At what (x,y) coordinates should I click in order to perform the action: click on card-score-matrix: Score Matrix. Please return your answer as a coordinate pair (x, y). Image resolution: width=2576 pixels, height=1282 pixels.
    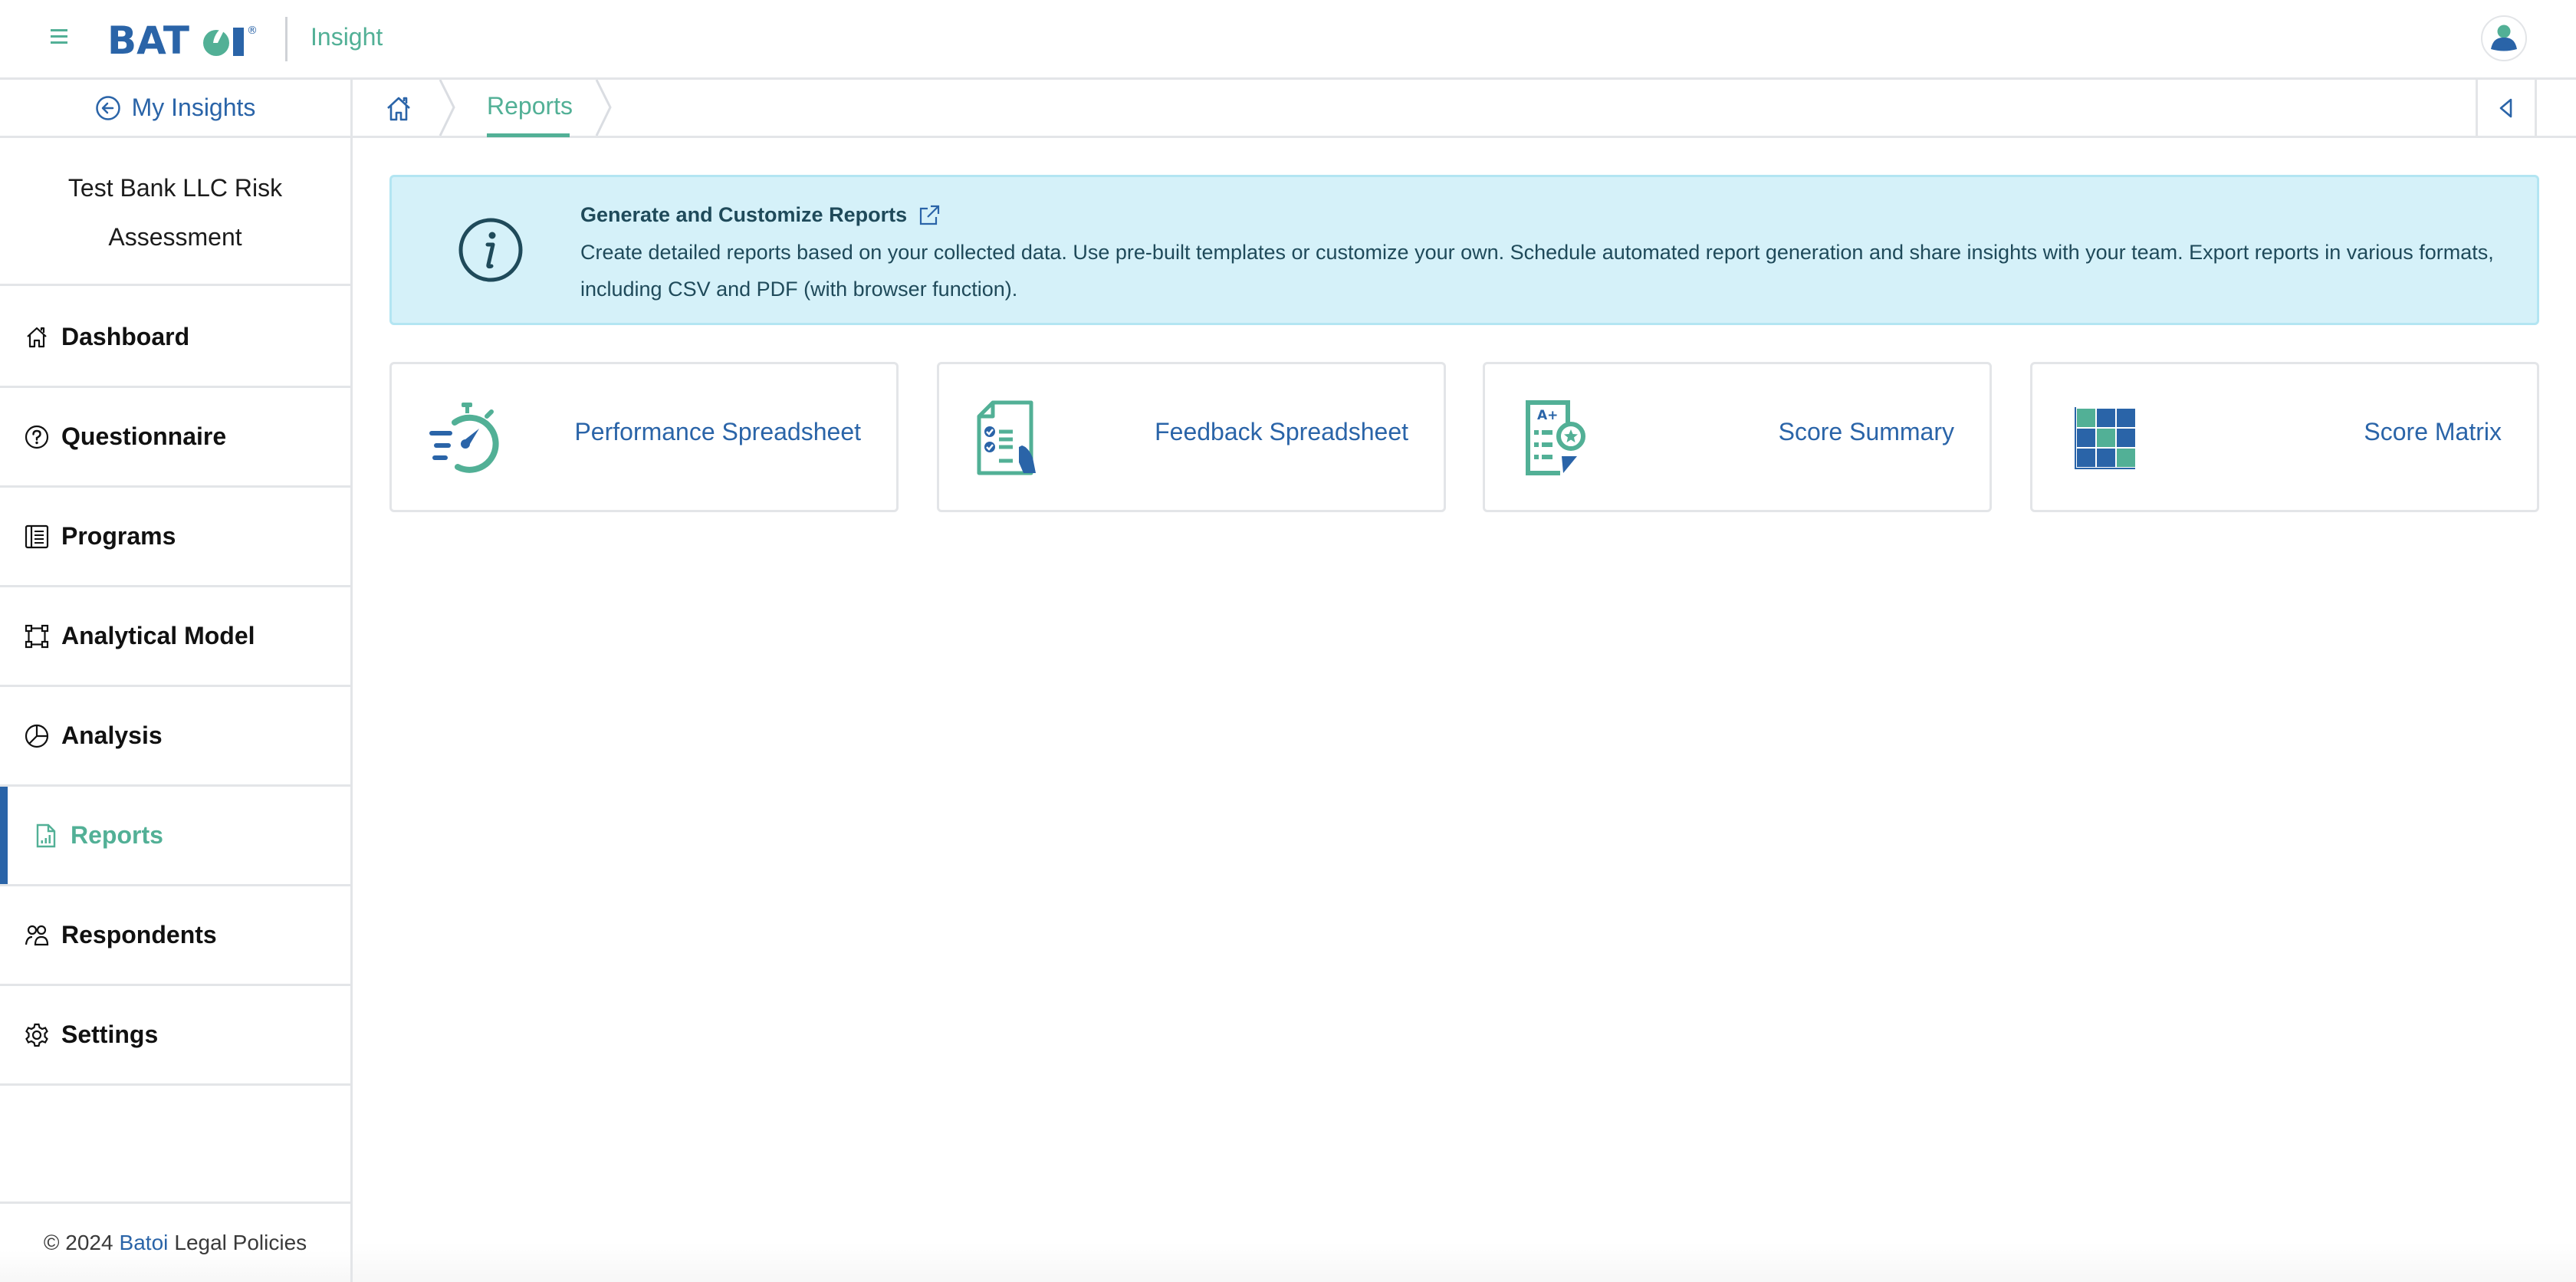
    Looking at the image, I should click on (2284, 437).